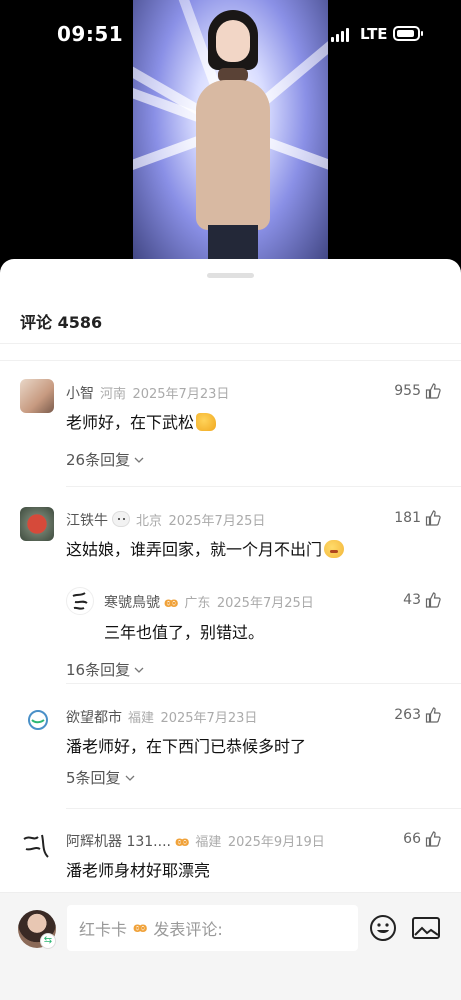 The image size is (461, 1000). I want to click on like-button: 263, so click(417, 715).